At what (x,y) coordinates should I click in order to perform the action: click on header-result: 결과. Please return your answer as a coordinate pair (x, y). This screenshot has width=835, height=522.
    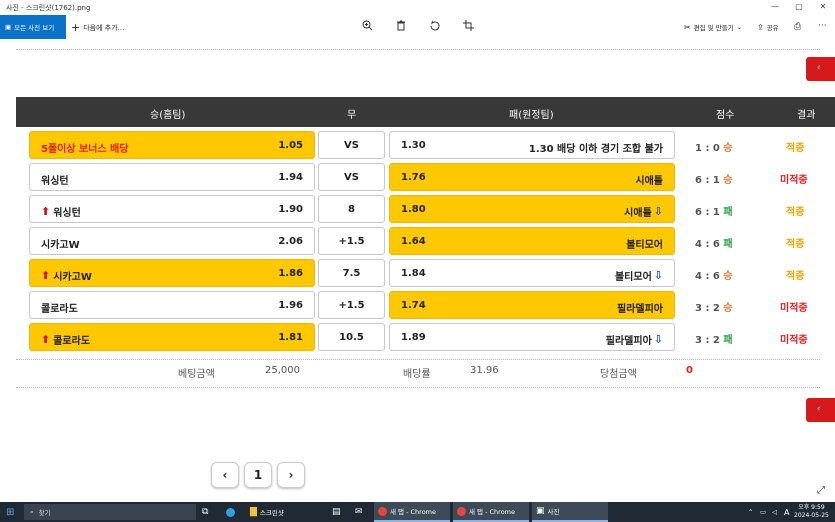
    Looking at the image, I should click on (806, 115).